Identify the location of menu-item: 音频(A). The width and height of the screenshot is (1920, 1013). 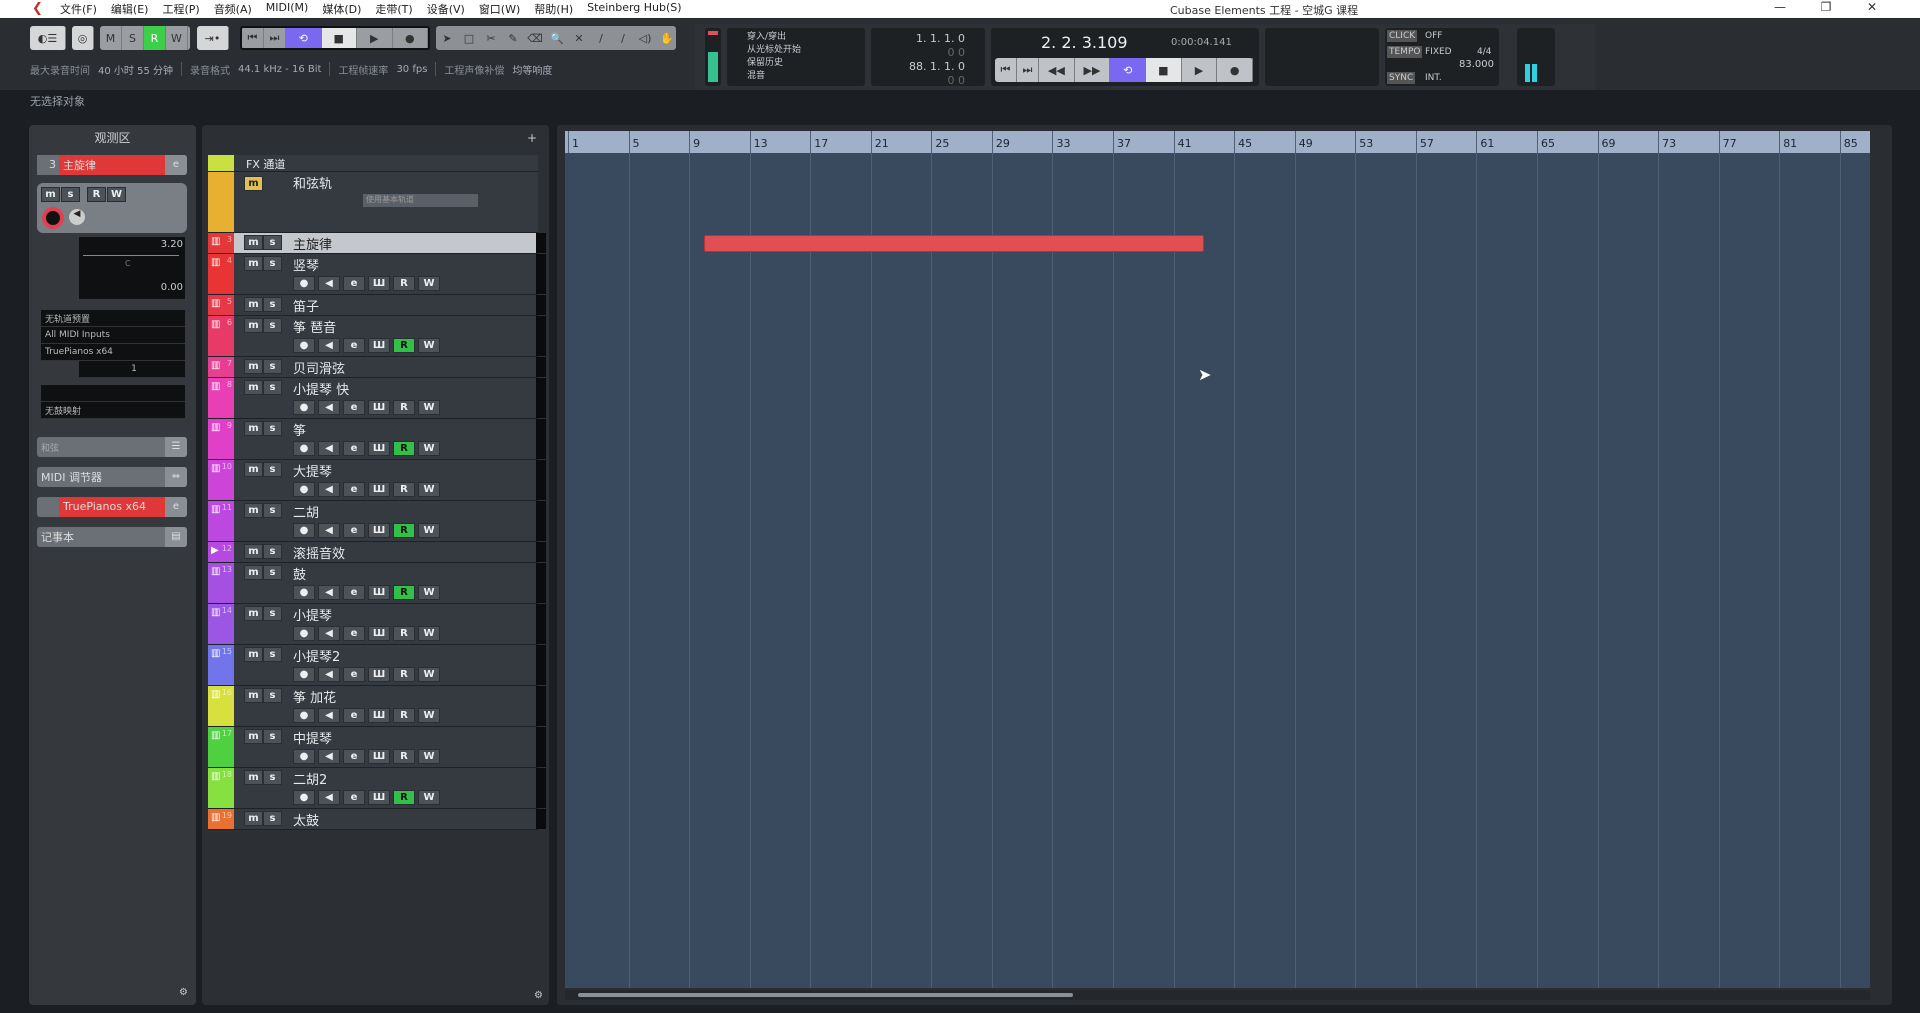
(233, 9).